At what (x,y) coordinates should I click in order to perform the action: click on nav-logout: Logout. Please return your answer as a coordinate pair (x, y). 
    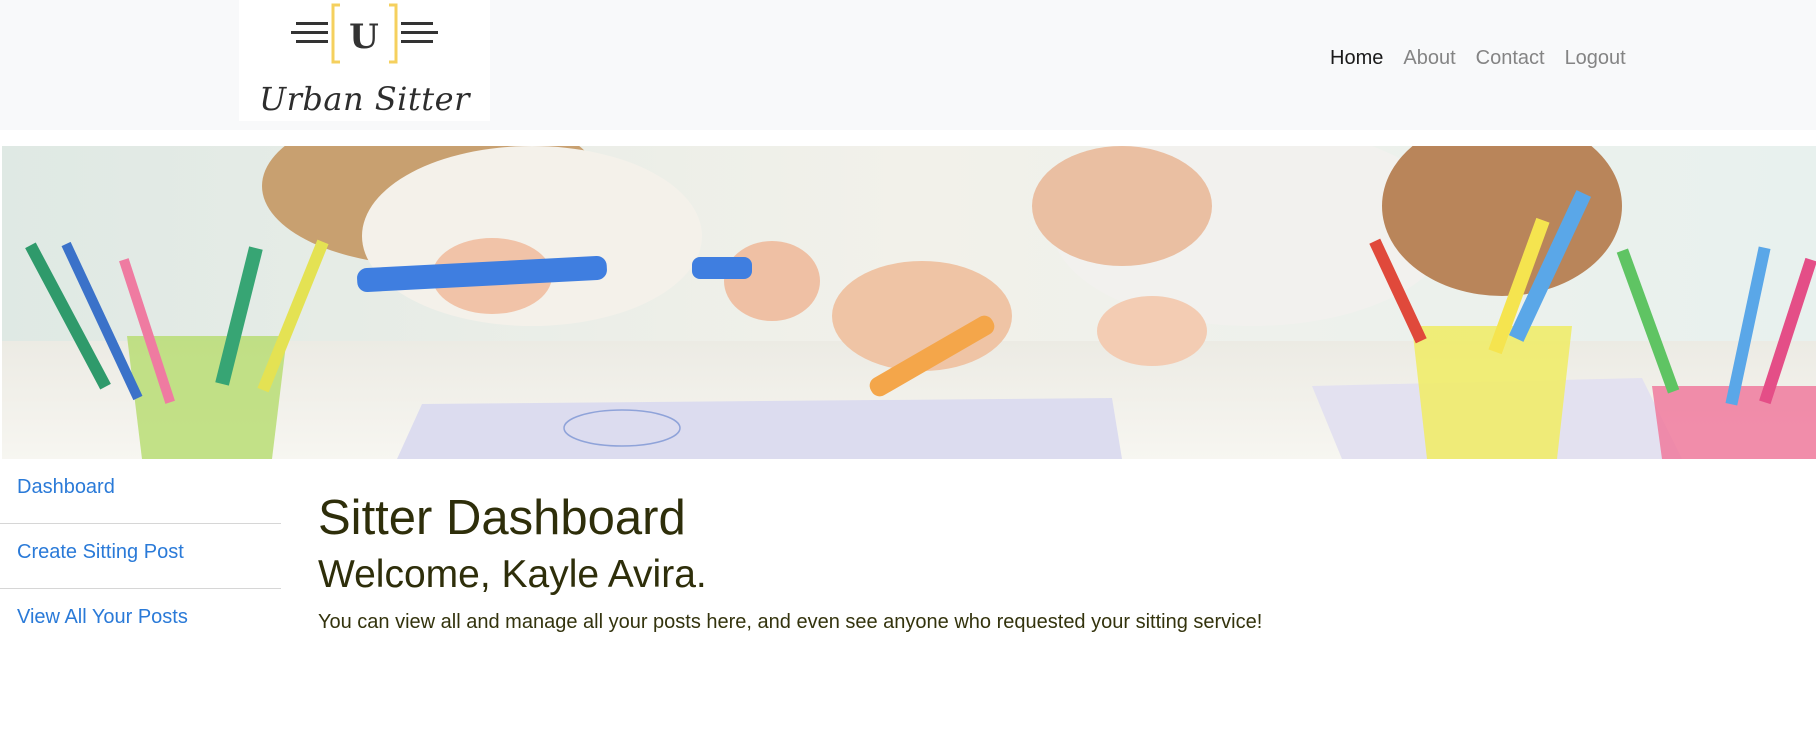
    Looking at the image, I should click on (1595, 58).